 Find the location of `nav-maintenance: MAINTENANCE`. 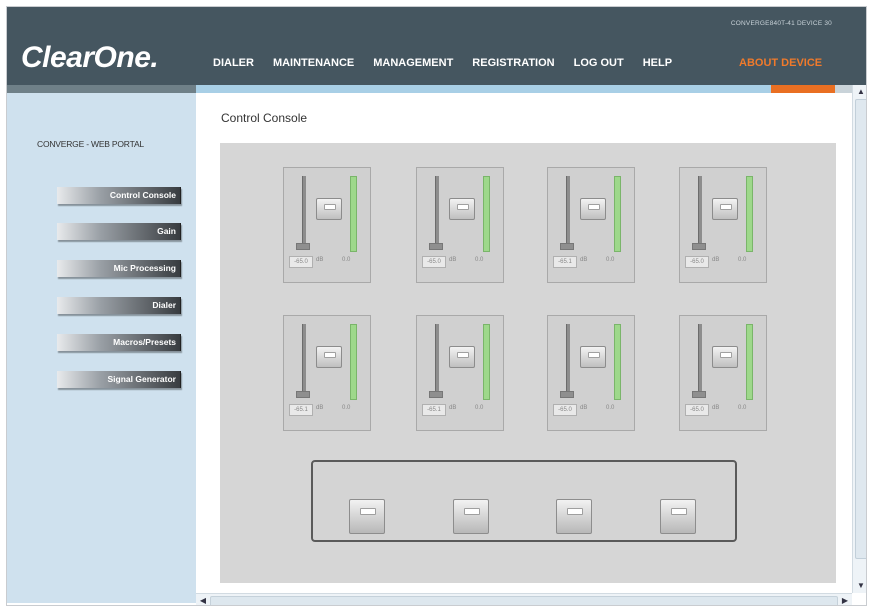

nav-maintenance: MAINTENANCE is located at coordinates (313, 63).